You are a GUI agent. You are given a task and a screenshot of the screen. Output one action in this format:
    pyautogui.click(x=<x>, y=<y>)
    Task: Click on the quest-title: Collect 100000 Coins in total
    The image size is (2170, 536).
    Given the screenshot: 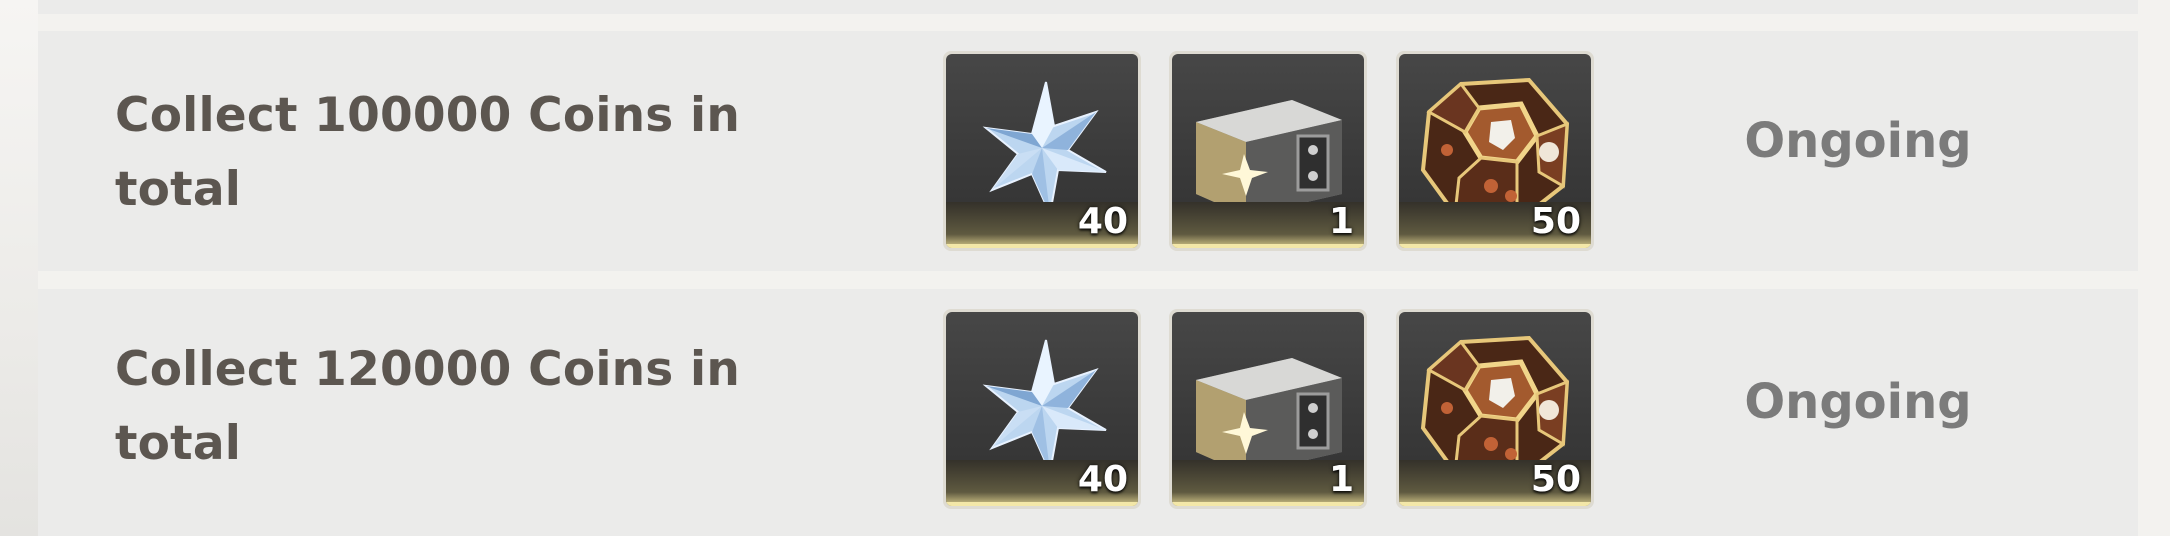 What is the action you would take?
    pyautogui.click(x=428, y=152)
    